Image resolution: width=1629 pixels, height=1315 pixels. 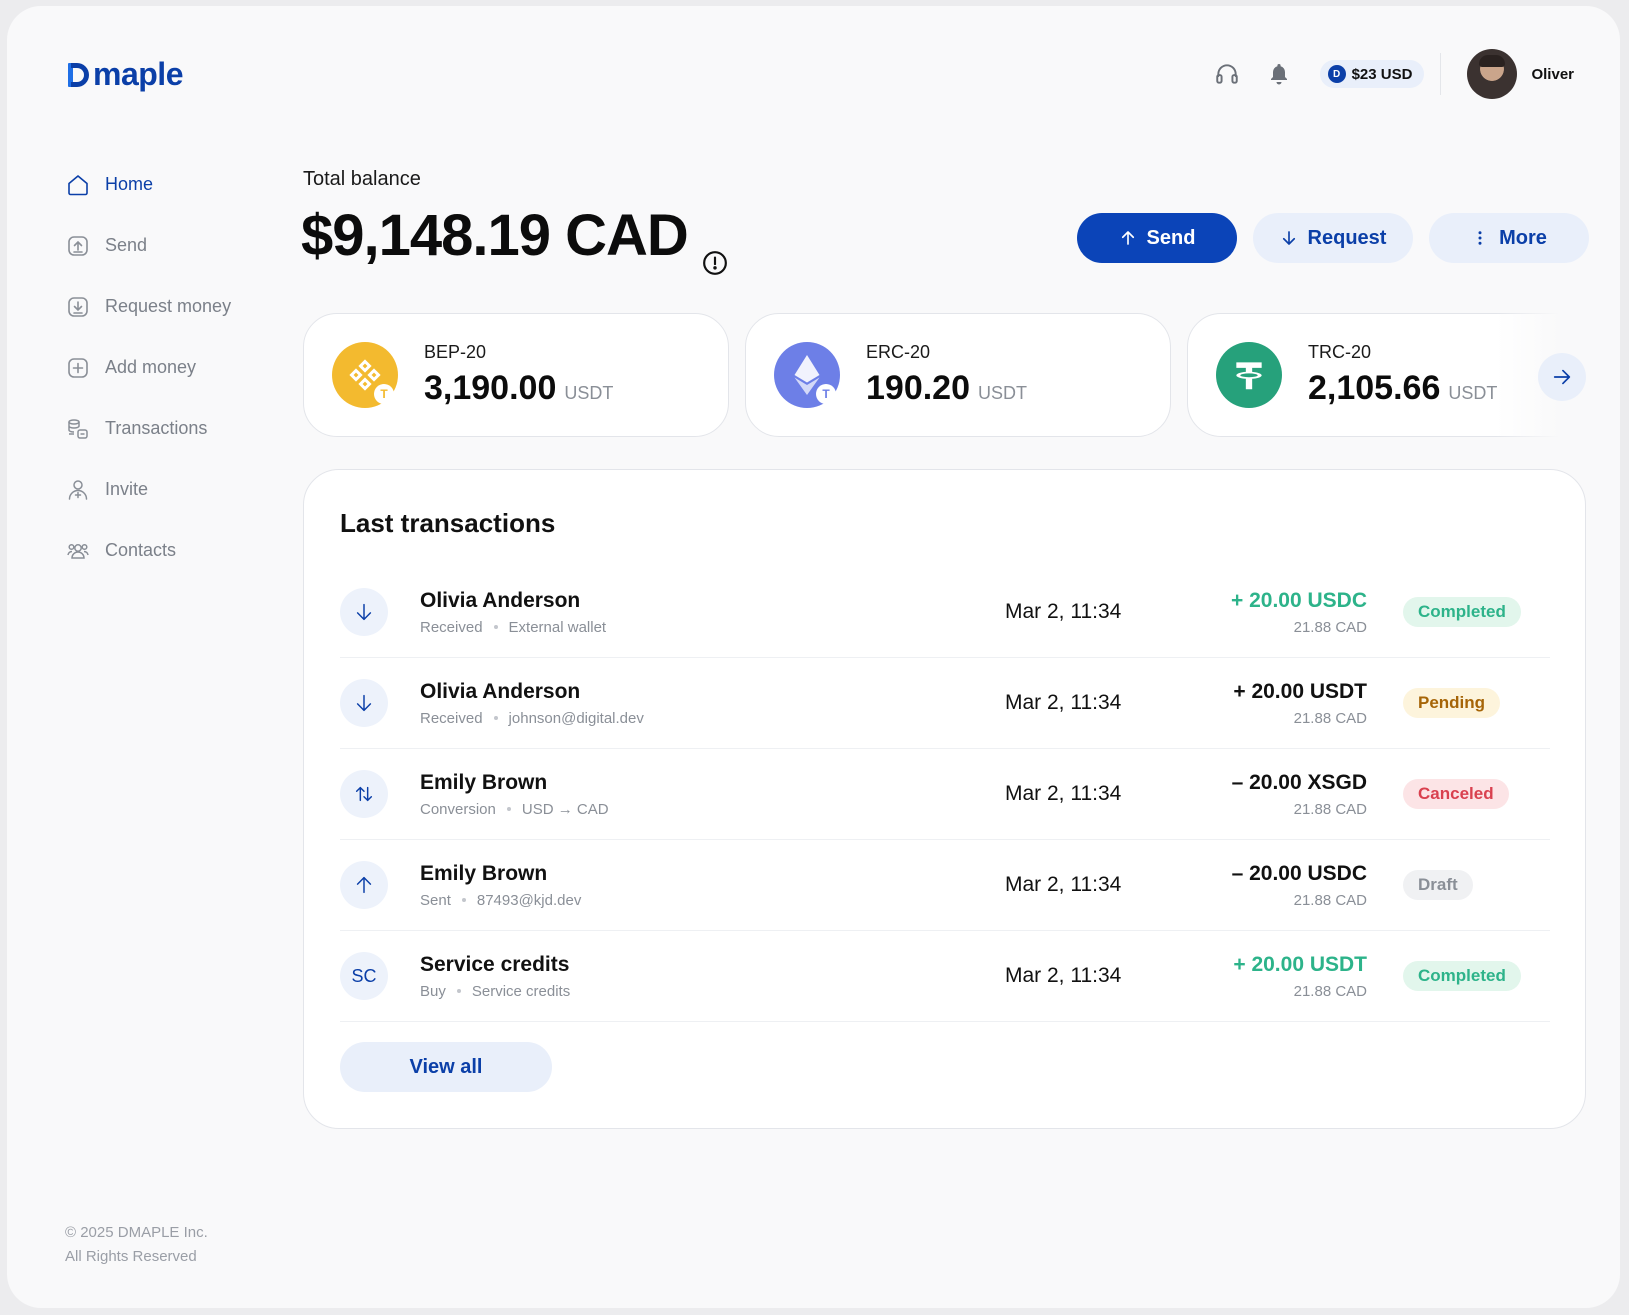 I want to click on top-bar-actions: D $23 USD Oliver, so click(x=1392, y=74).